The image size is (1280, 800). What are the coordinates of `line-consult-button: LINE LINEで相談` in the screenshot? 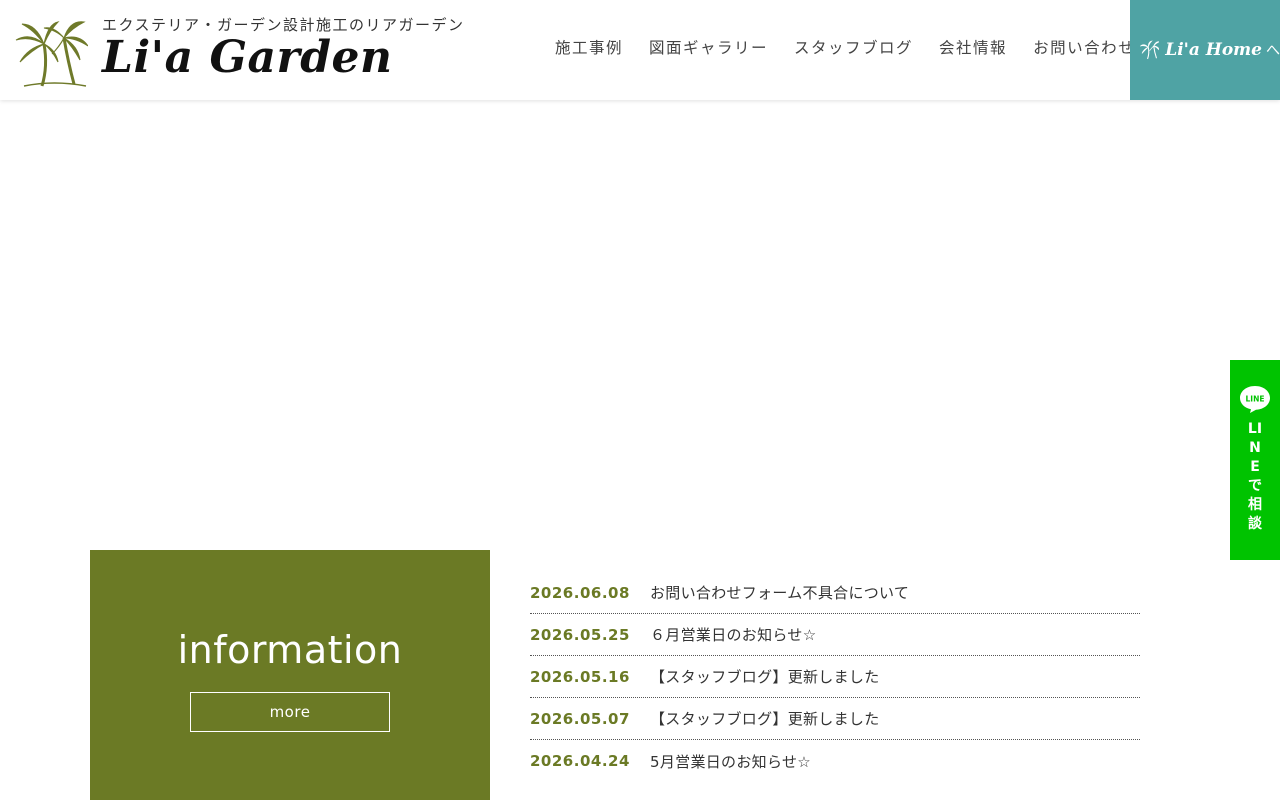 It's located at (1255, 460).